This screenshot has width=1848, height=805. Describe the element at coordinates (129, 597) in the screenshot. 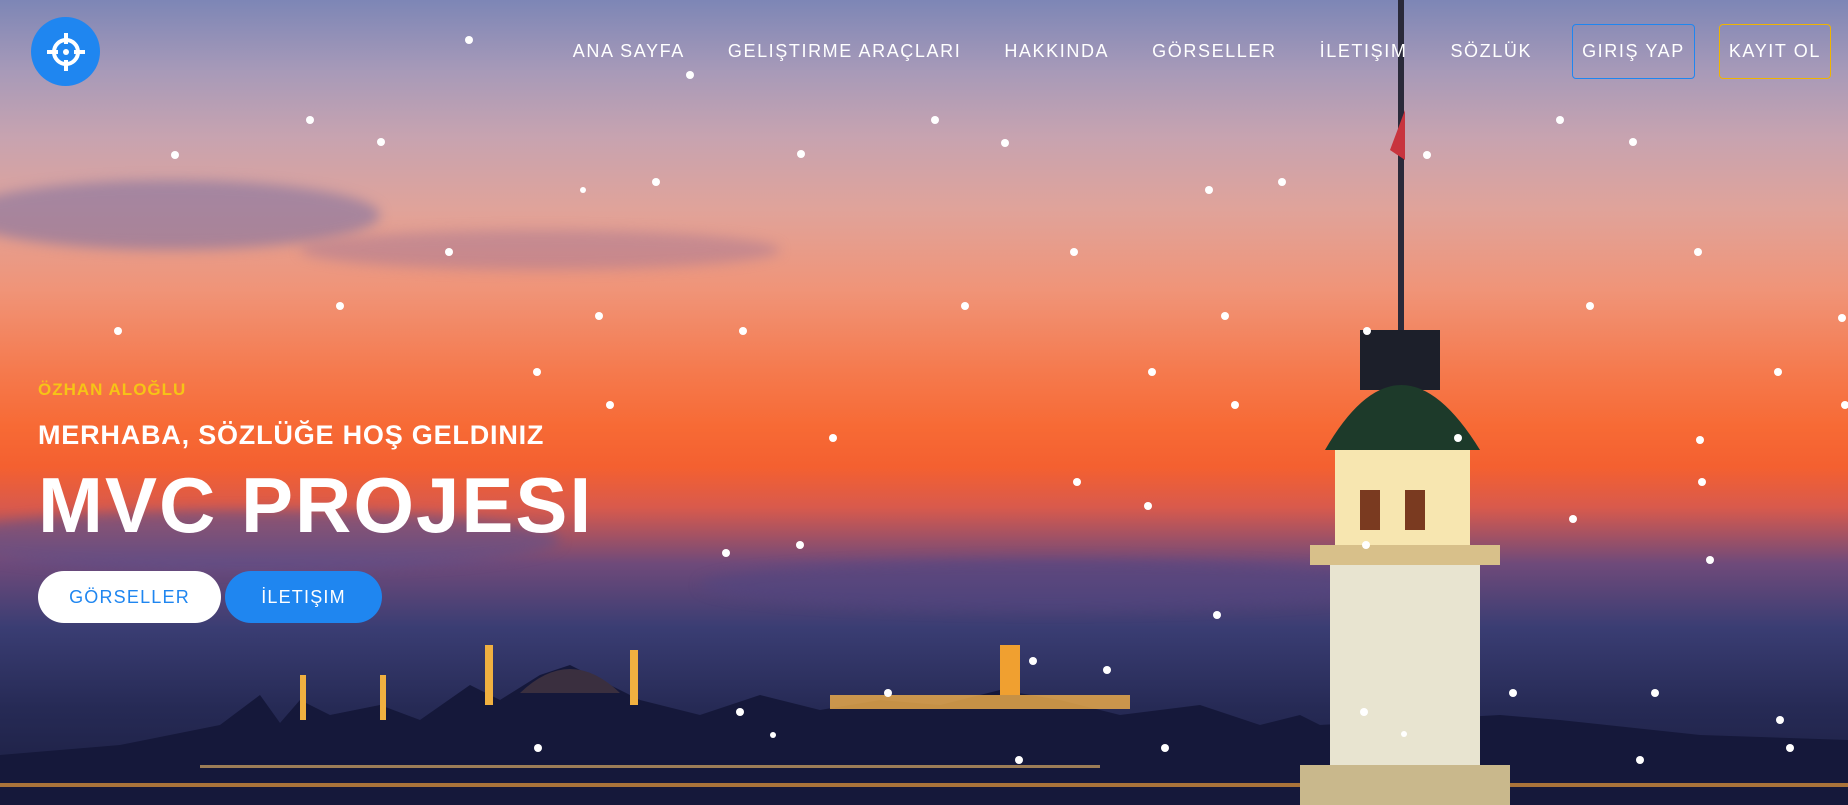

I see `gallery-button: GÖRSELLER` at that location.